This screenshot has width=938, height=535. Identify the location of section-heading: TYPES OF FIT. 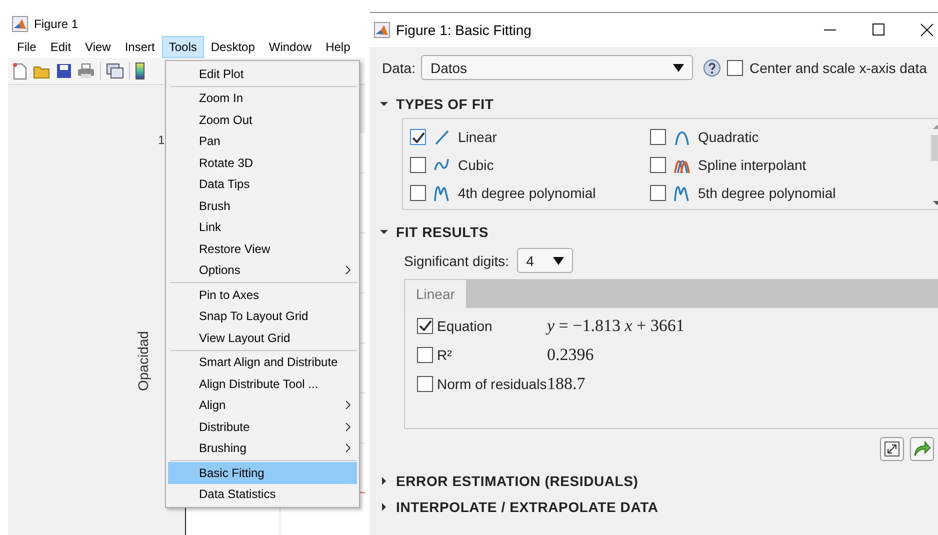
(445, 104).